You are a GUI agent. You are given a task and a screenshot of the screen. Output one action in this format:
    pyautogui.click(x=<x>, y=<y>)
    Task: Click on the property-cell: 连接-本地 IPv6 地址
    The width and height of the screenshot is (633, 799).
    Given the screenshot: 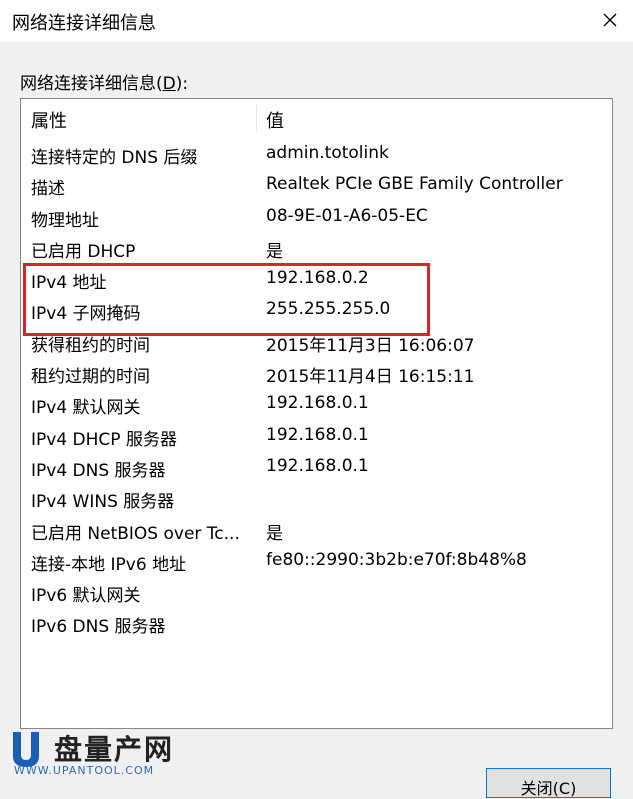 What is the action you would take?
    pyautogui.click(x=109, y=564)
    